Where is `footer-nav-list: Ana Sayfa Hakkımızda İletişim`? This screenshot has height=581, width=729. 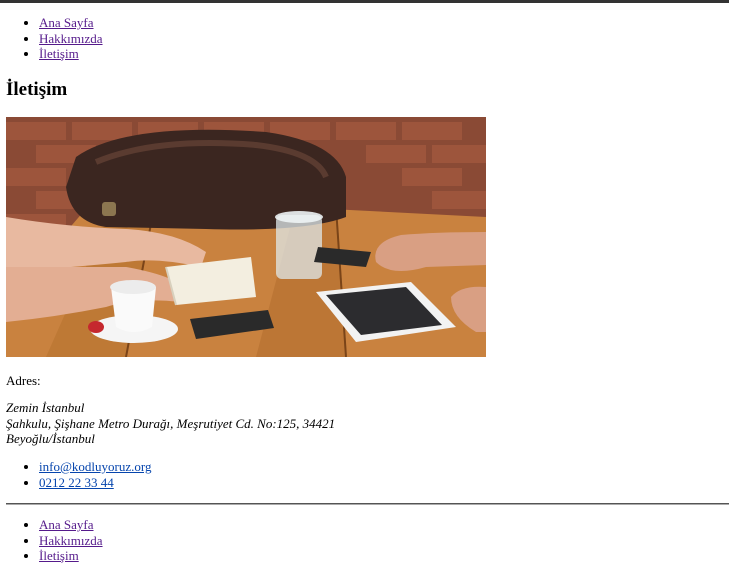 footer-nav-list: Ana Sayfa Hakkımızda İletişim is located at coordinates (51, 540).